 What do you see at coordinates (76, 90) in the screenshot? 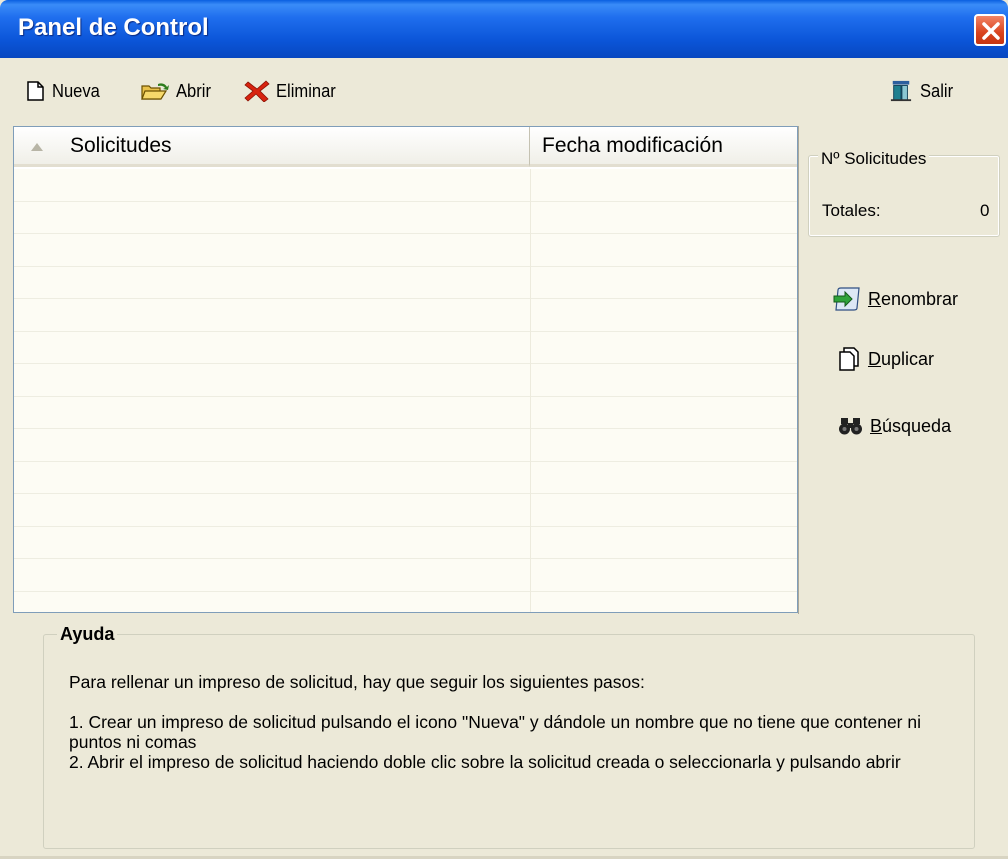
I see `new-label: Nueva` at bounding box center [76, 90].